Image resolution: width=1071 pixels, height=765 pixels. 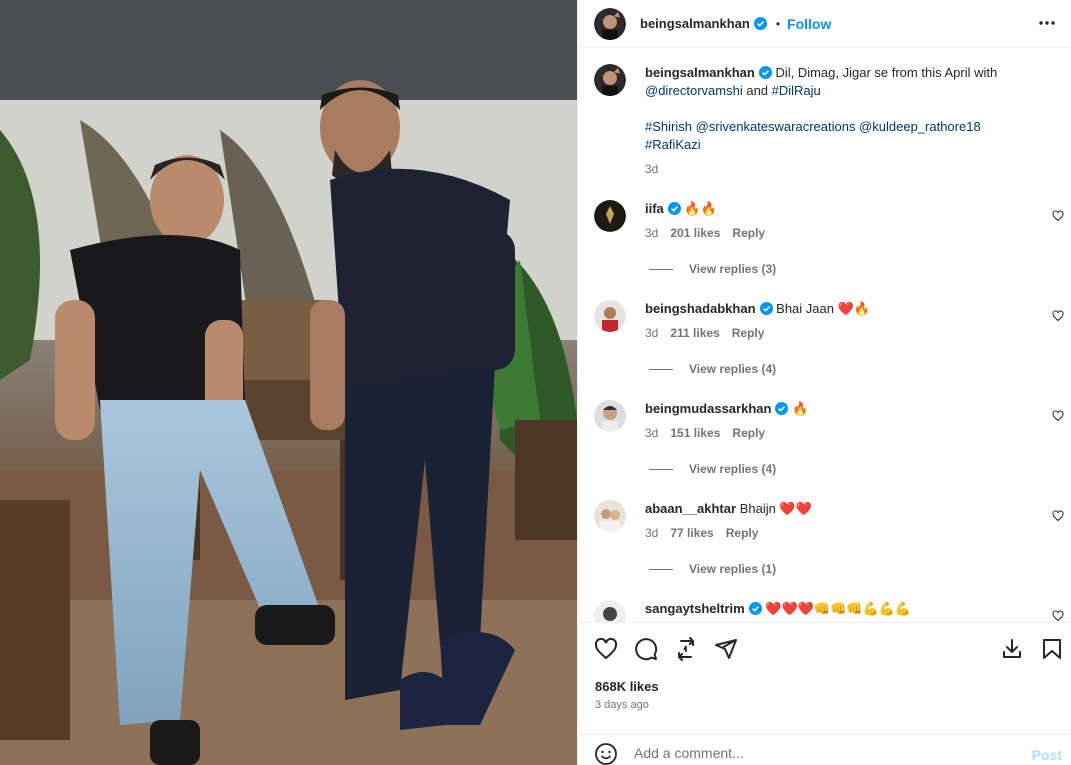 I want to click on repost-icon, so click(x=686, y=649).